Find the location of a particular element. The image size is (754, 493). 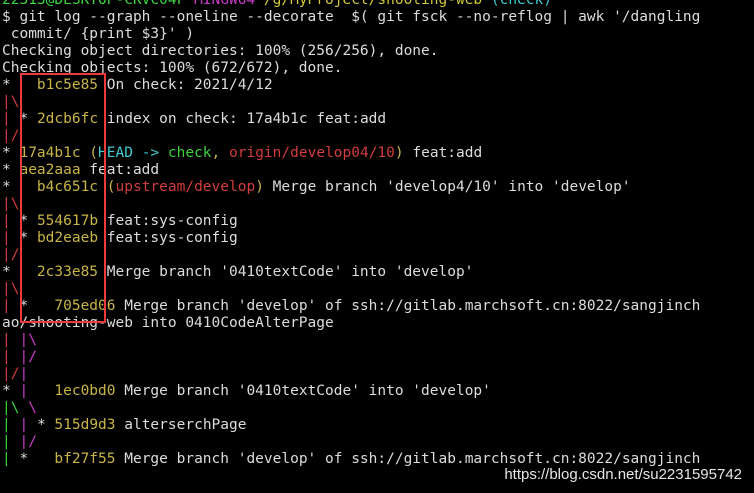

terminal-text-segment: 1ec0bd0 is located at coordinates (85, 391).